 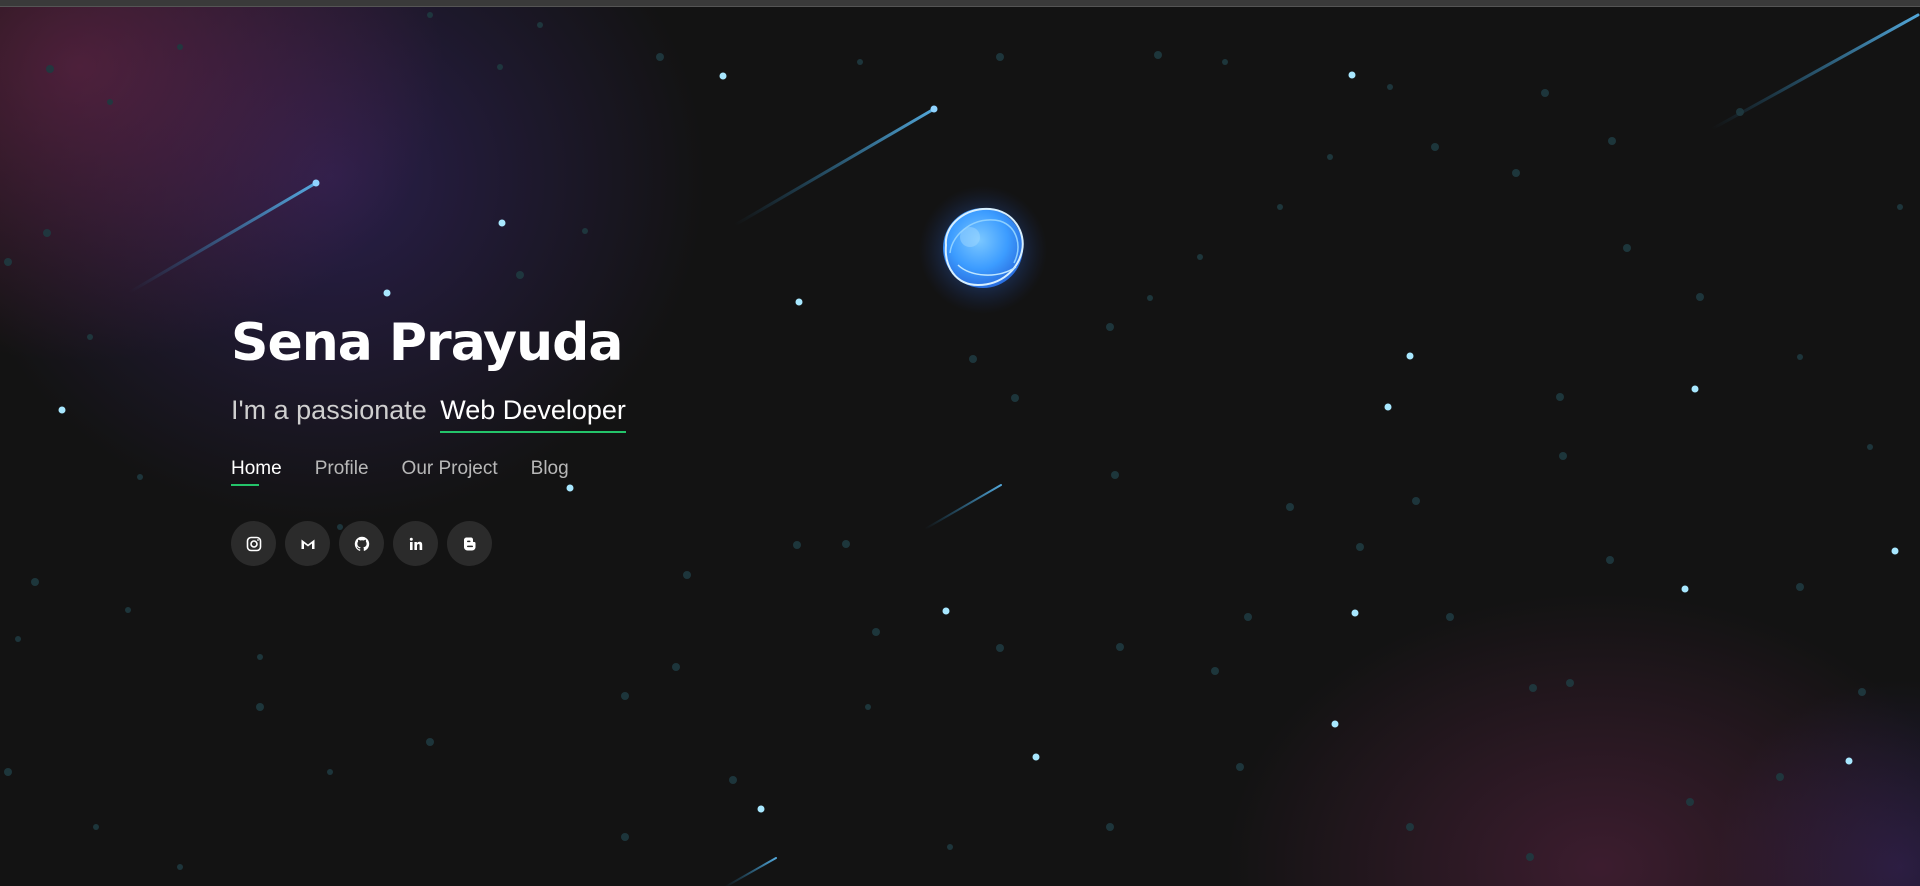 I want to click on nav-item-blog: Blog, so click(x=550, y=472).